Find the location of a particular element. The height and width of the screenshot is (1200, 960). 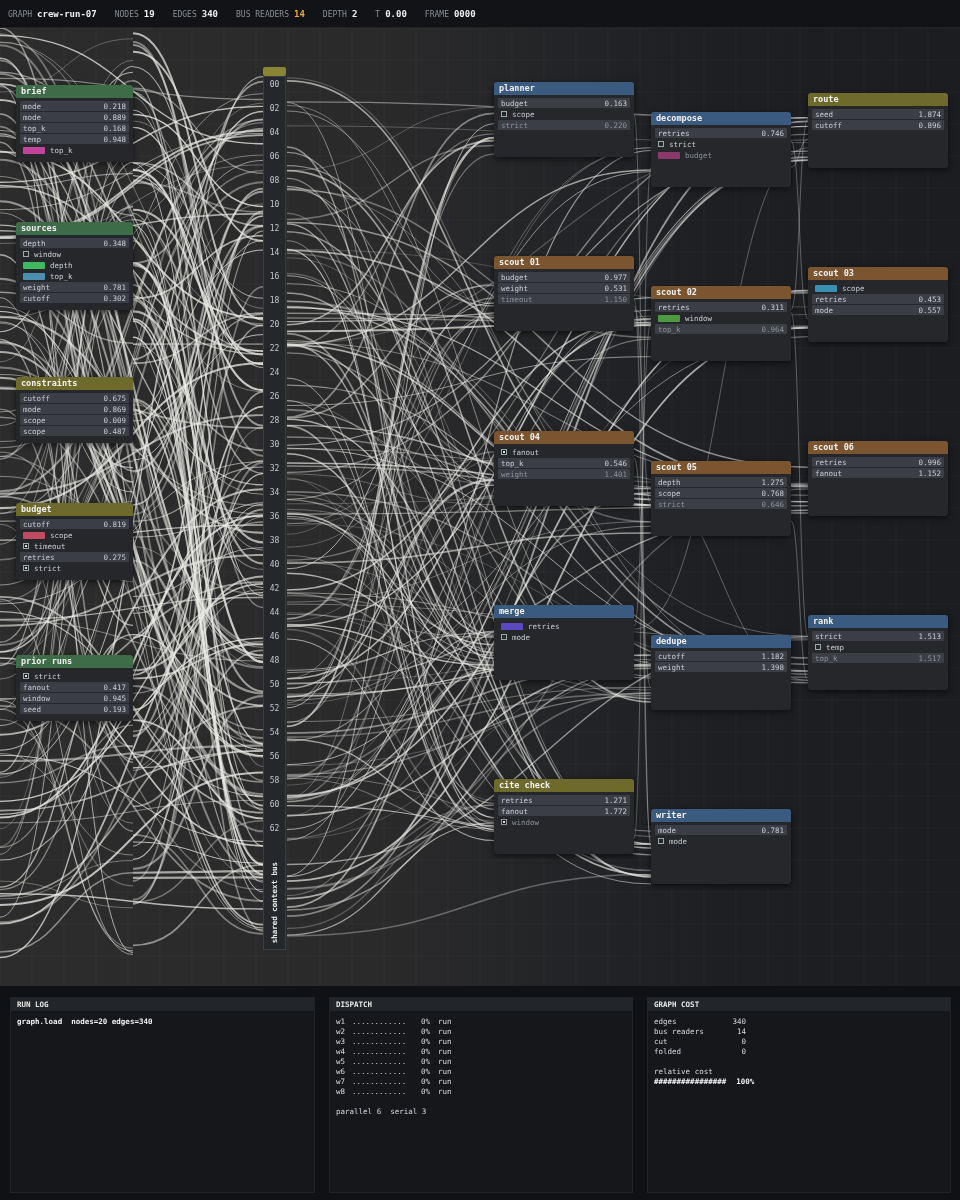

node-title: dedupe is located at coordinates (721, 641).